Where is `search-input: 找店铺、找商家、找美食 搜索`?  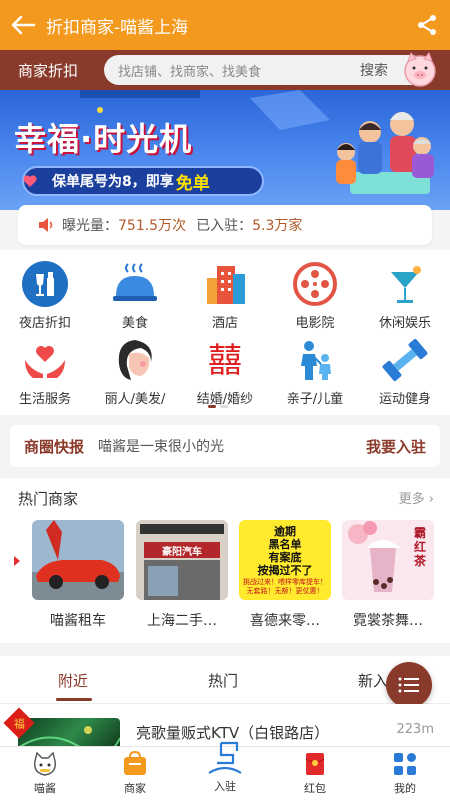
search-input: 找店铺、找商家、找美食 搜索 is located at coordinates (270, 69).